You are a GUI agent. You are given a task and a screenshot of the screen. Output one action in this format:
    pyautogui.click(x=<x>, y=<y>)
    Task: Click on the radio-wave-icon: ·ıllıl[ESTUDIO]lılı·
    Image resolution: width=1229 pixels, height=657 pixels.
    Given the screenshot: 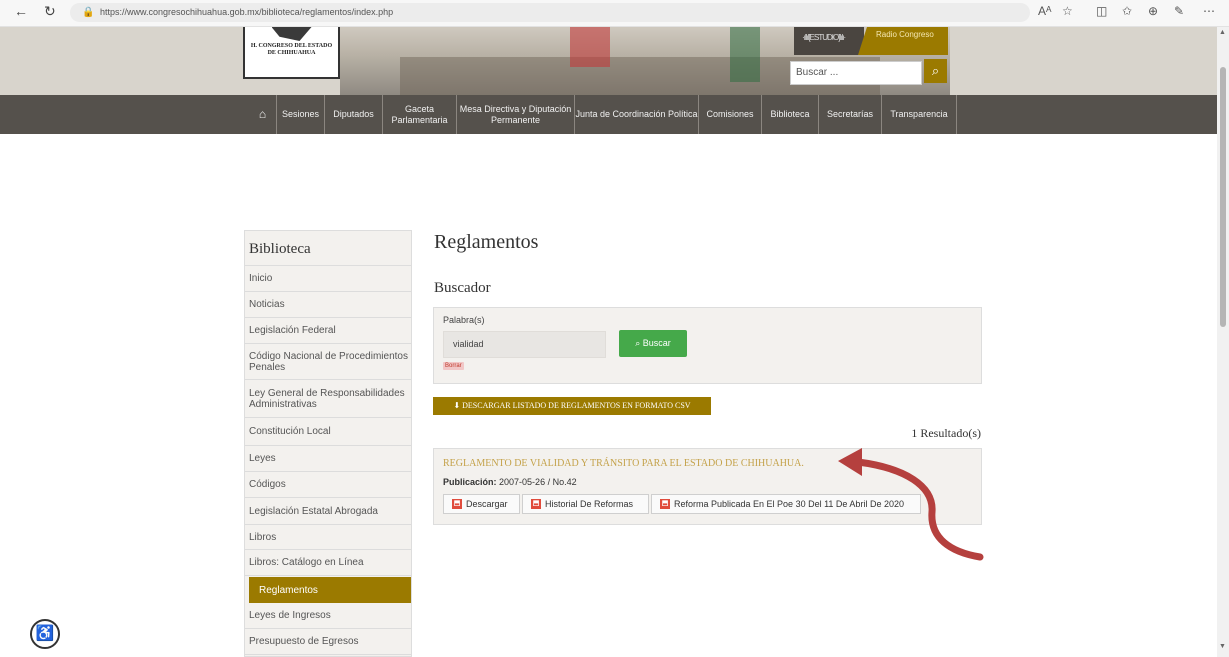 What is the action you would take?
    pyautogui.click(x=824, y=37)
    